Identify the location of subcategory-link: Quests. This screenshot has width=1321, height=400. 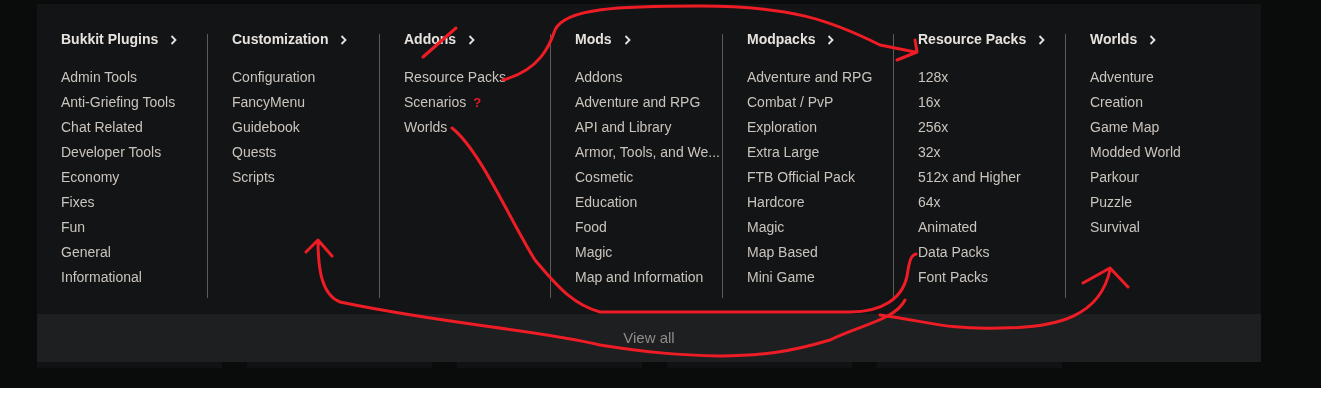
(254, 152).